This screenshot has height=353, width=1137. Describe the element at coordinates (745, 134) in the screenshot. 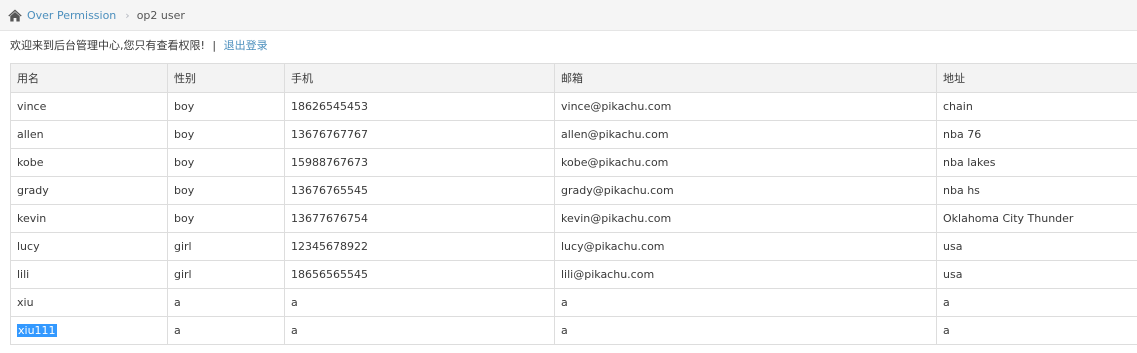

I see `cell-email: allen@pikachu.com` at that location.